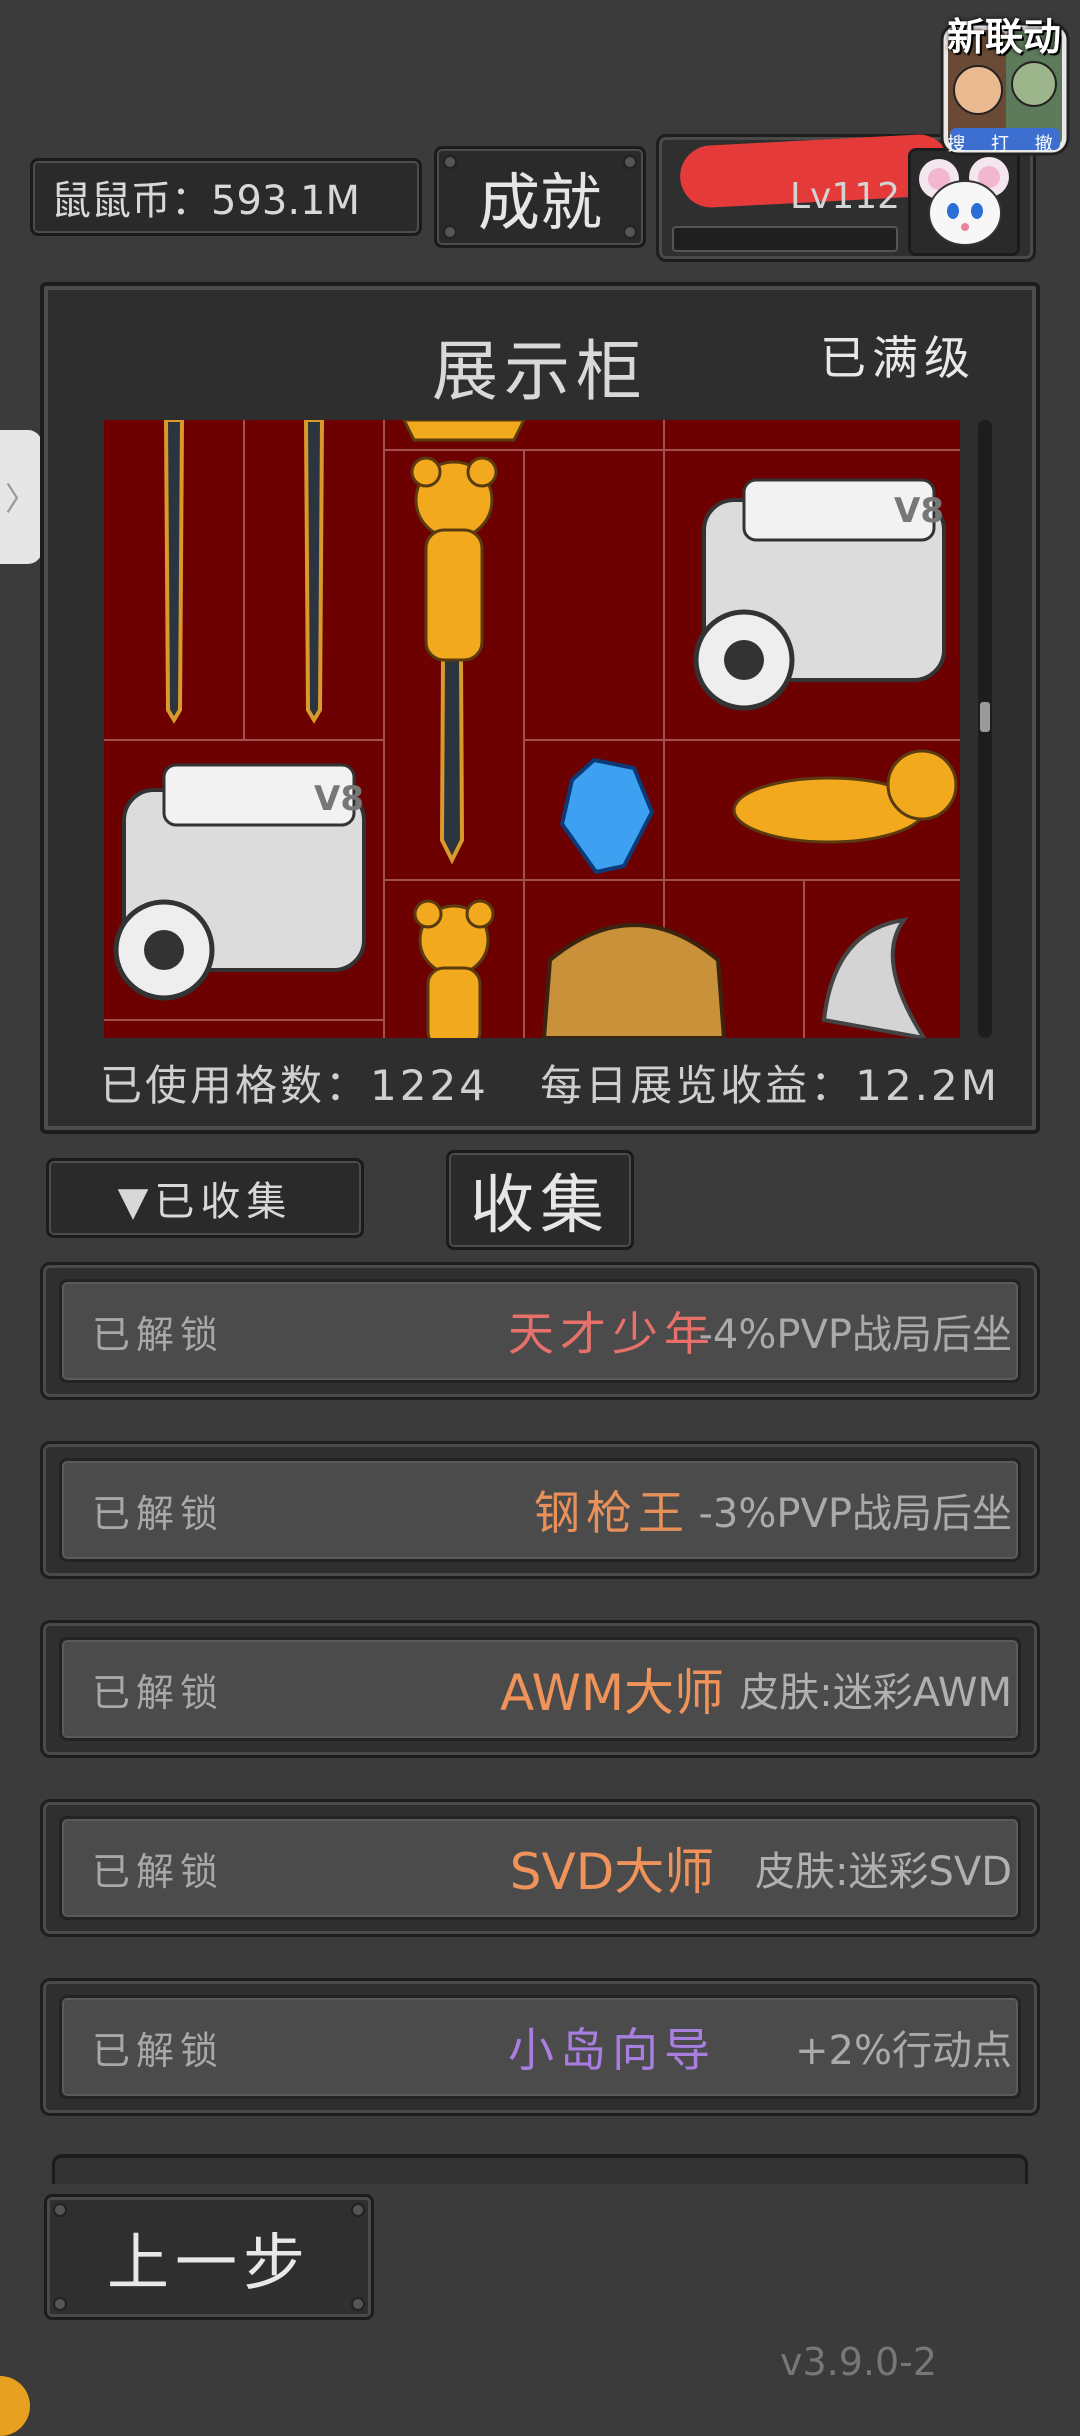 The width and height of the screenshot is (1080, 2436). What do you see at coordinates (15, 2406) in the screenshot?
I see `floating-orb-icon` at bounding box center [15, 2406].